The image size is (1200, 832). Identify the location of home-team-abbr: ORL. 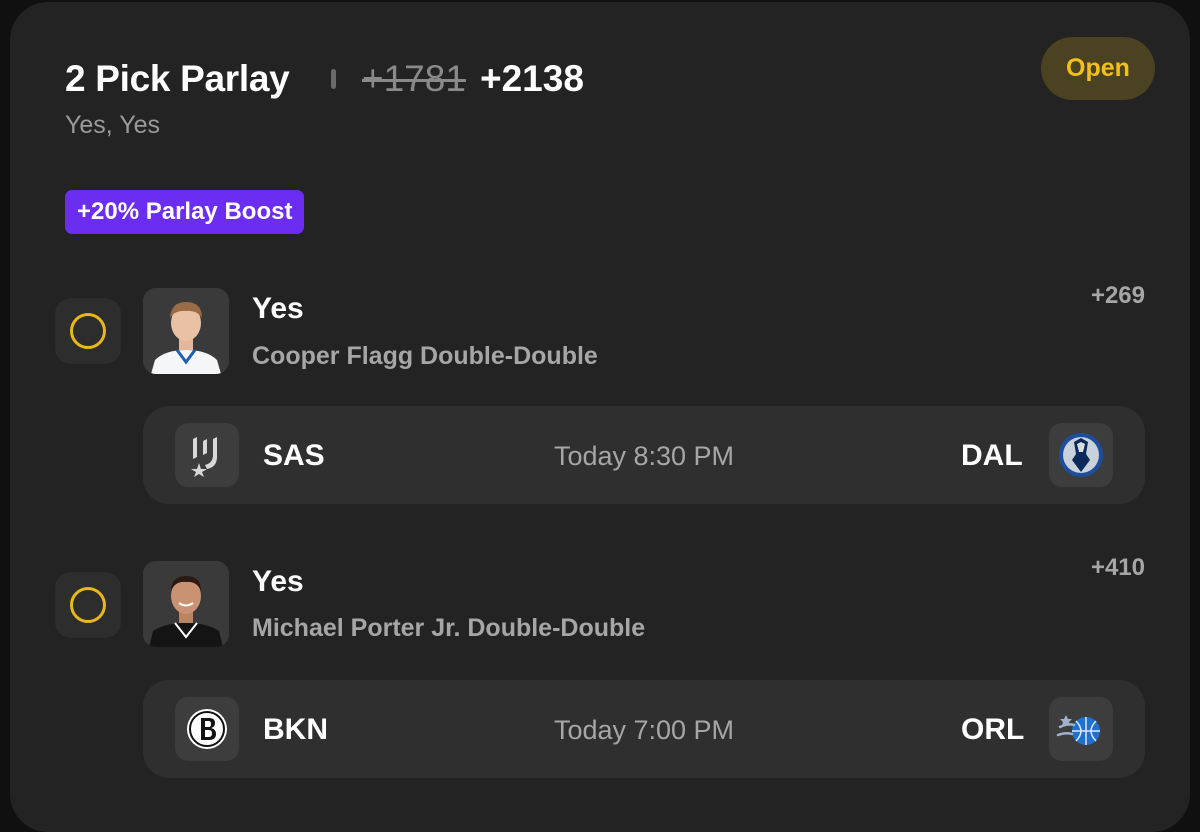
(993, 729).